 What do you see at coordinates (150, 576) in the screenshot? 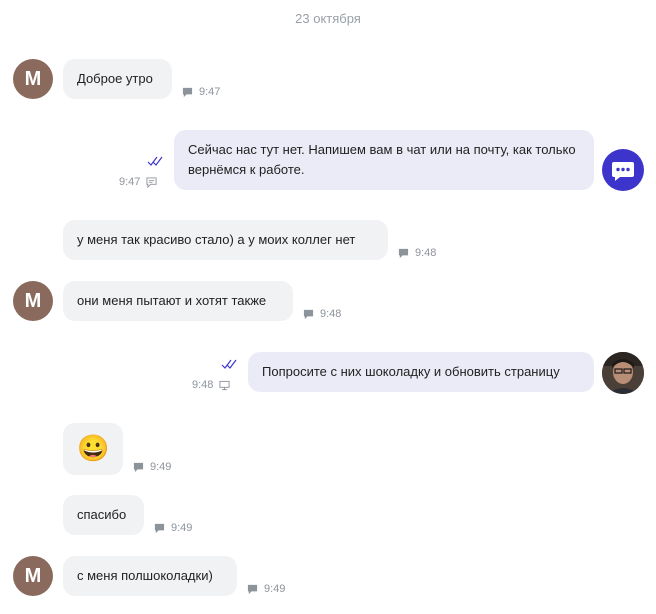
I see `message-bubble: с меня полшоколадки)` at bounding box center [150, 576].